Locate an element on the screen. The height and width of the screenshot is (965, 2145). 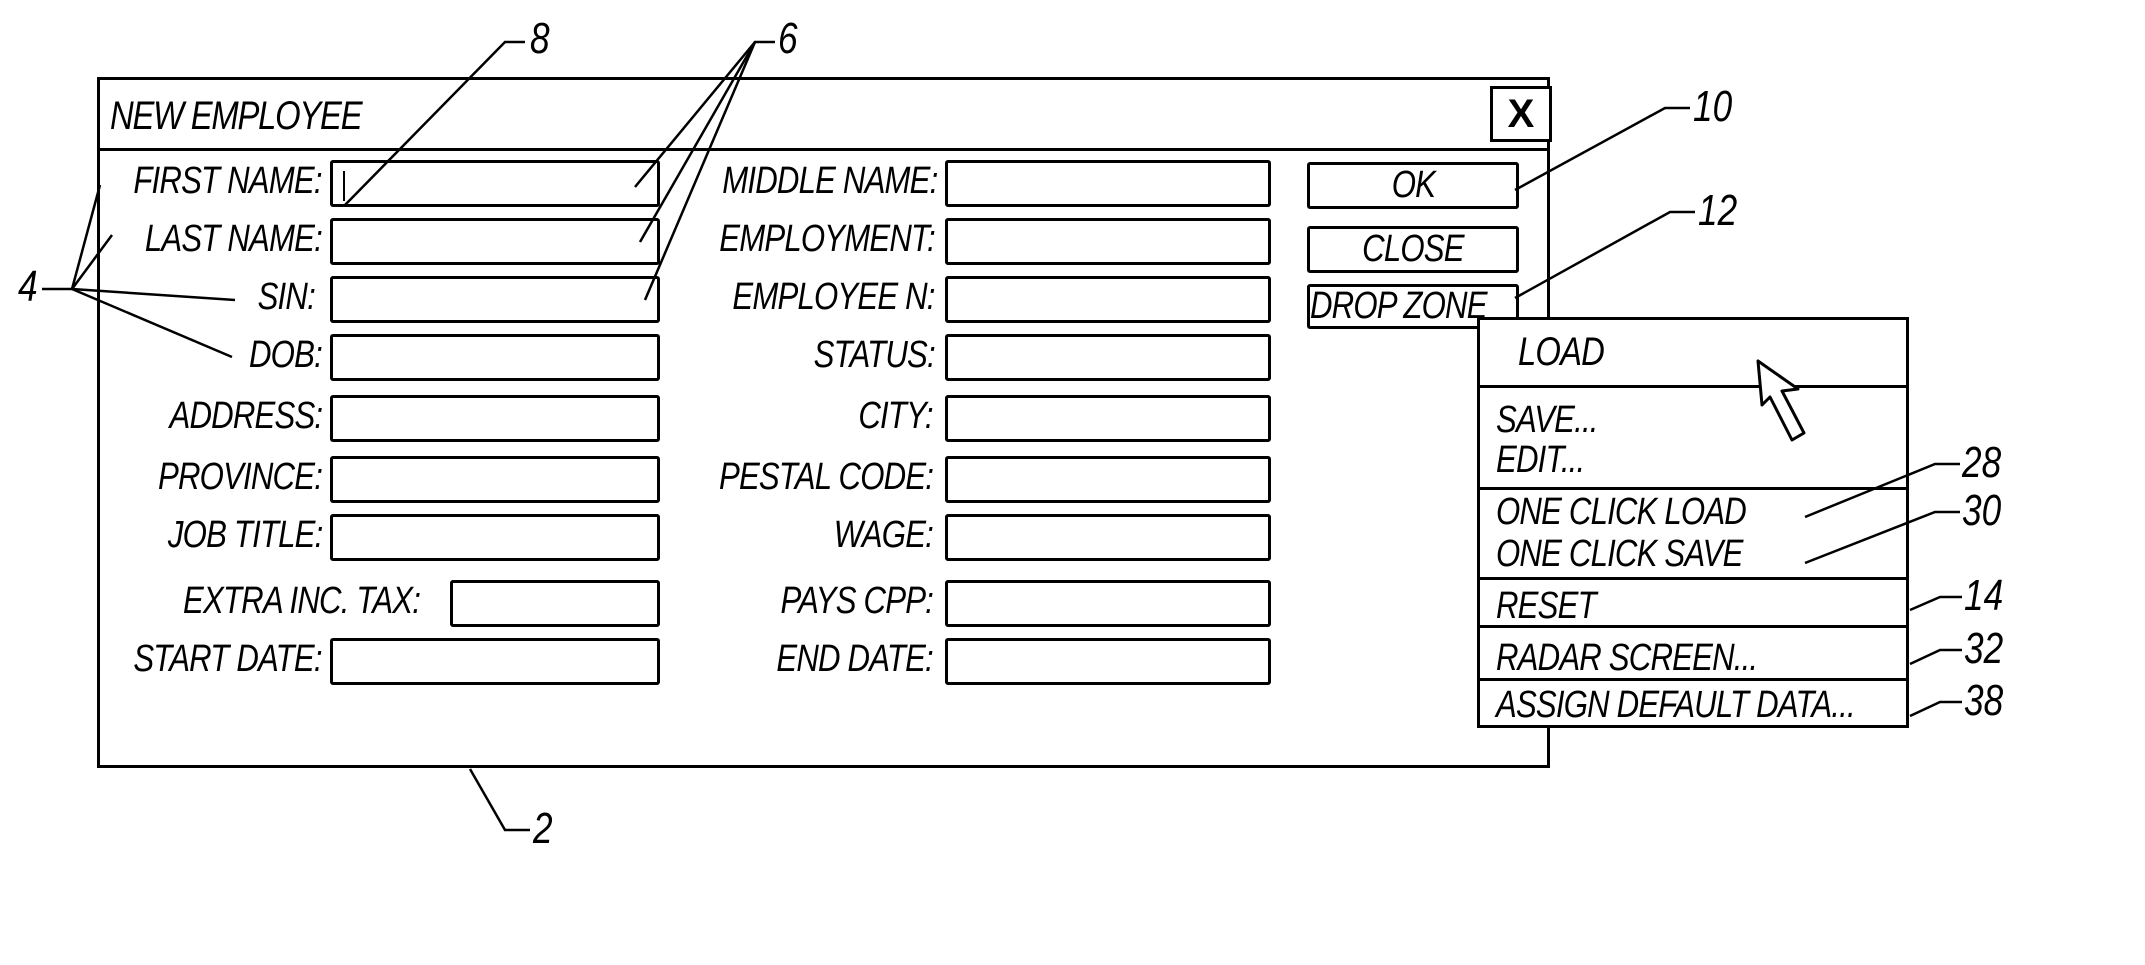
ref-numeral-32: 32 is located at coordinates (1984, 648).